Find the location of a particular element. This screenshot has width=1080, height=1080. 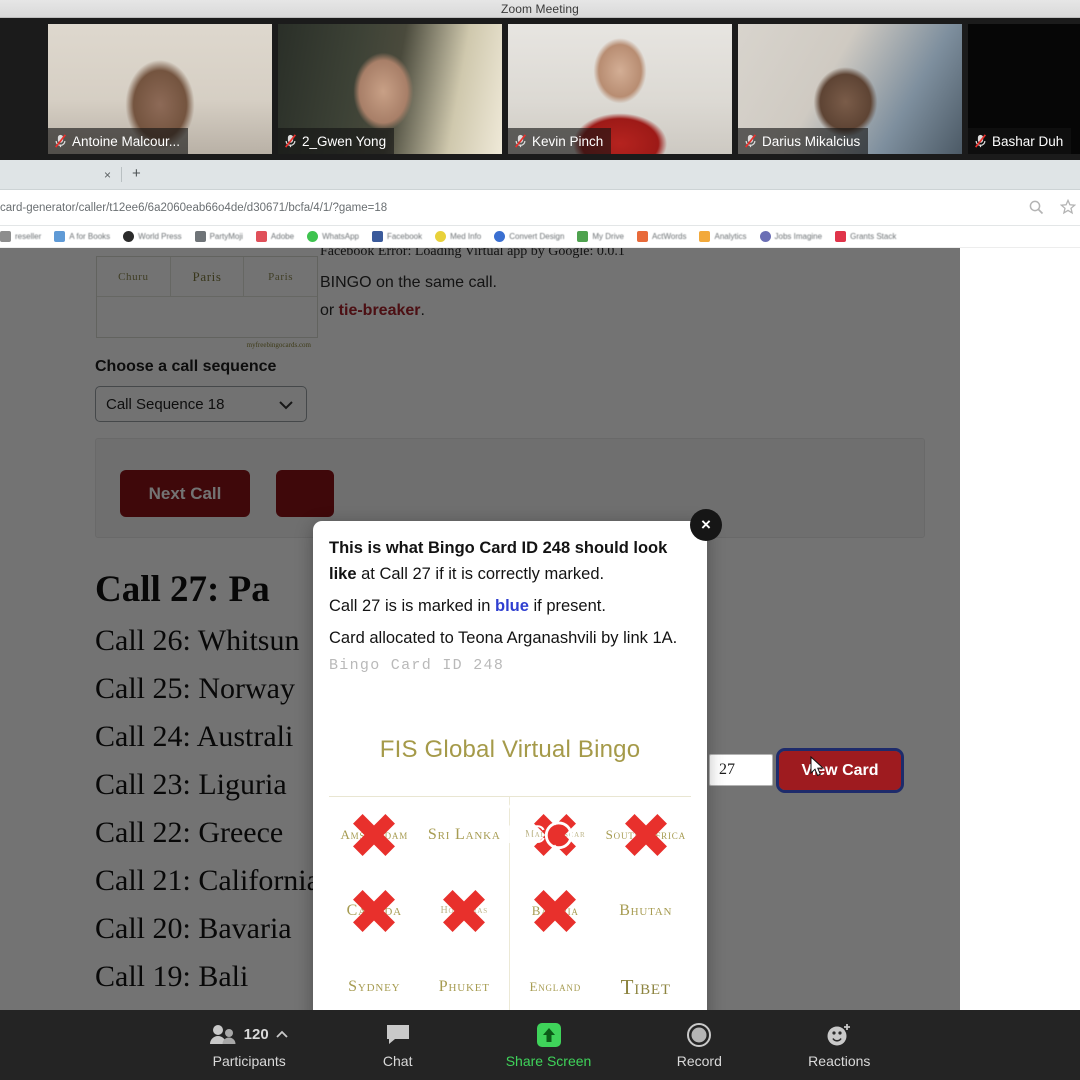

card-number-input: 27 is located at coordinates (741, 770).